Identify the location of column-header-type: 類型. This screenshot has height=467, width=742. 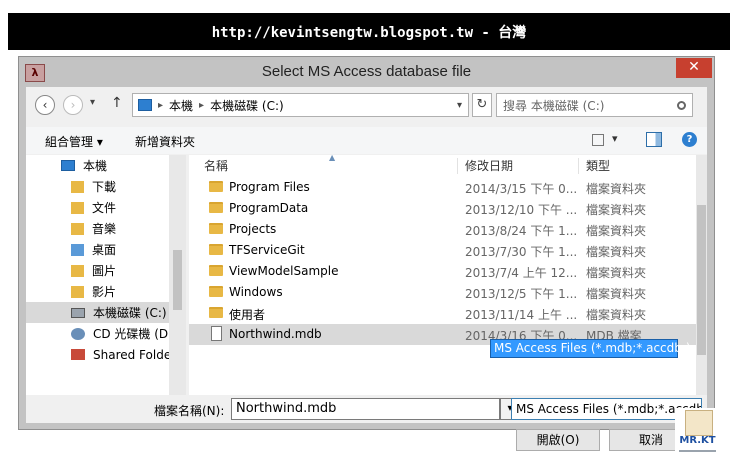
(598, 166).